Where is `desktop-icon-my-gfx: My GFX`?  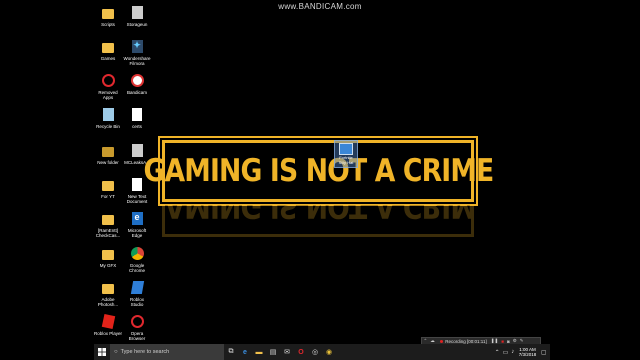 desktop-icon-my-gfx: My GFX is located at coordinates (108, 256).